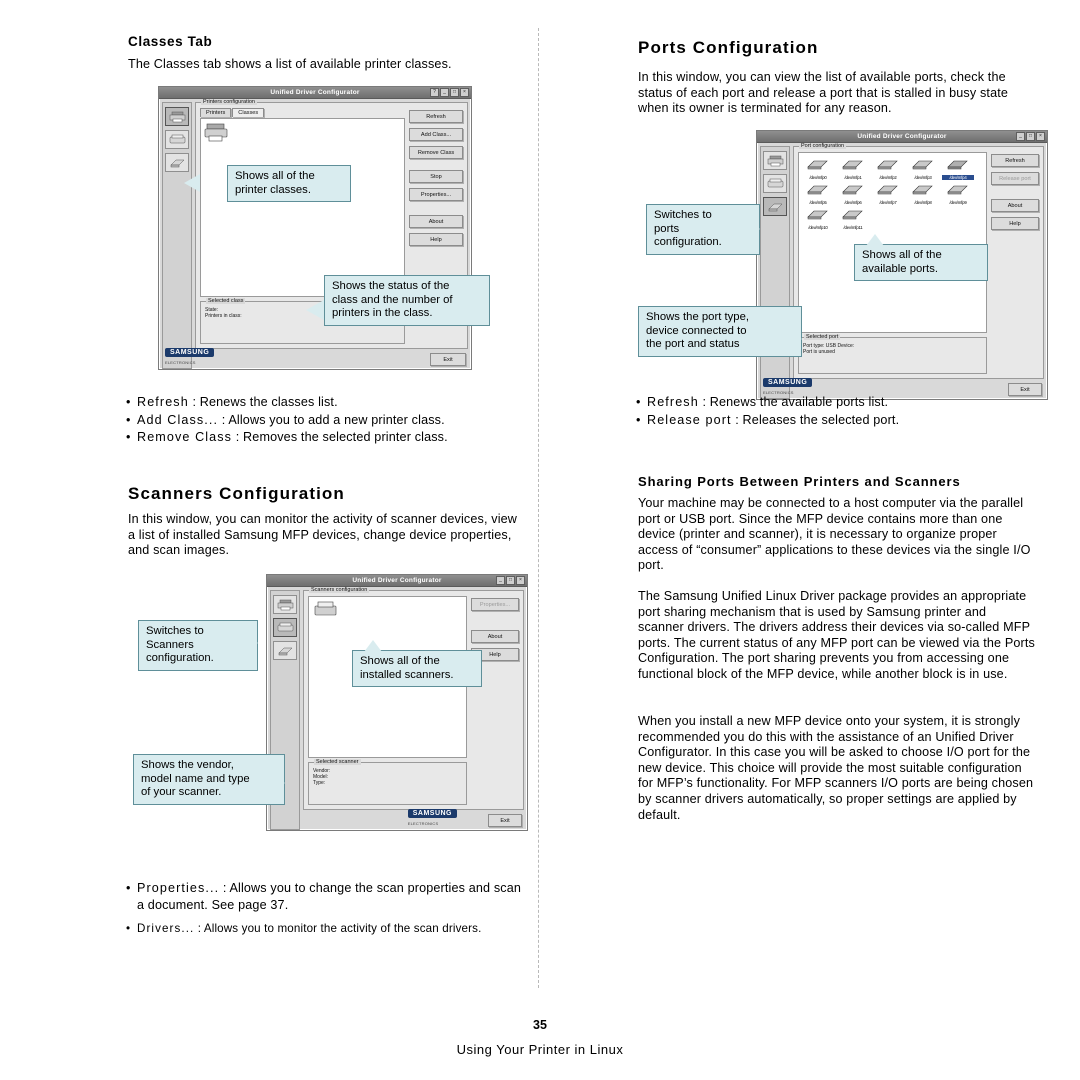  Describe the element at coordinates (277, 783) in the screenshot. I see `callout-tail-vendor-model` at that location.